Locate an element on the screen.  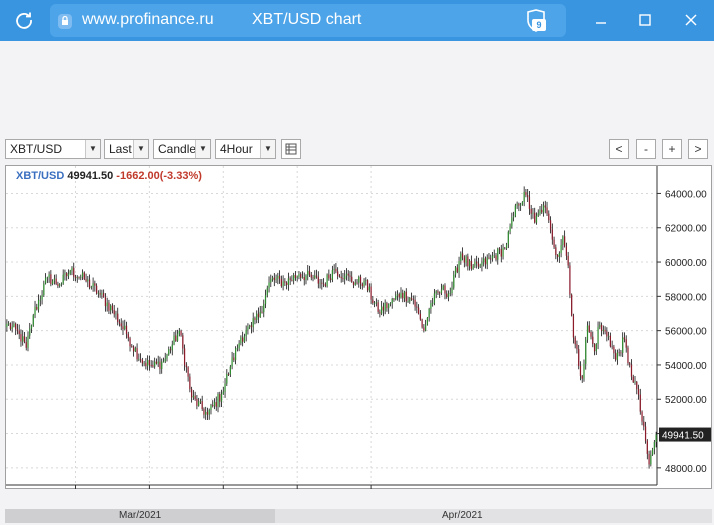
info-symbol: XBT/USD is located at coordinates (40, 176).